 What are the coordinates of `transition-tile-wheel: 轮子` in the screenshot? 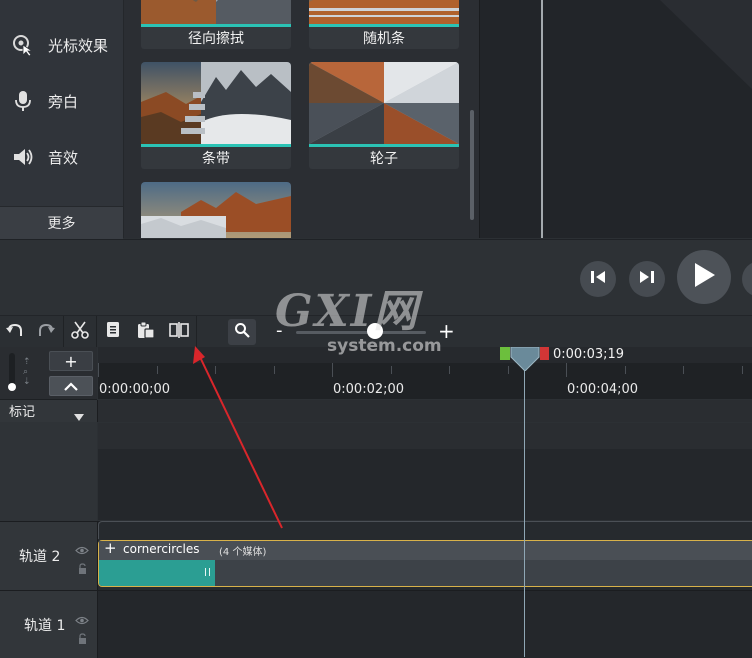 It's located at (384, 115).